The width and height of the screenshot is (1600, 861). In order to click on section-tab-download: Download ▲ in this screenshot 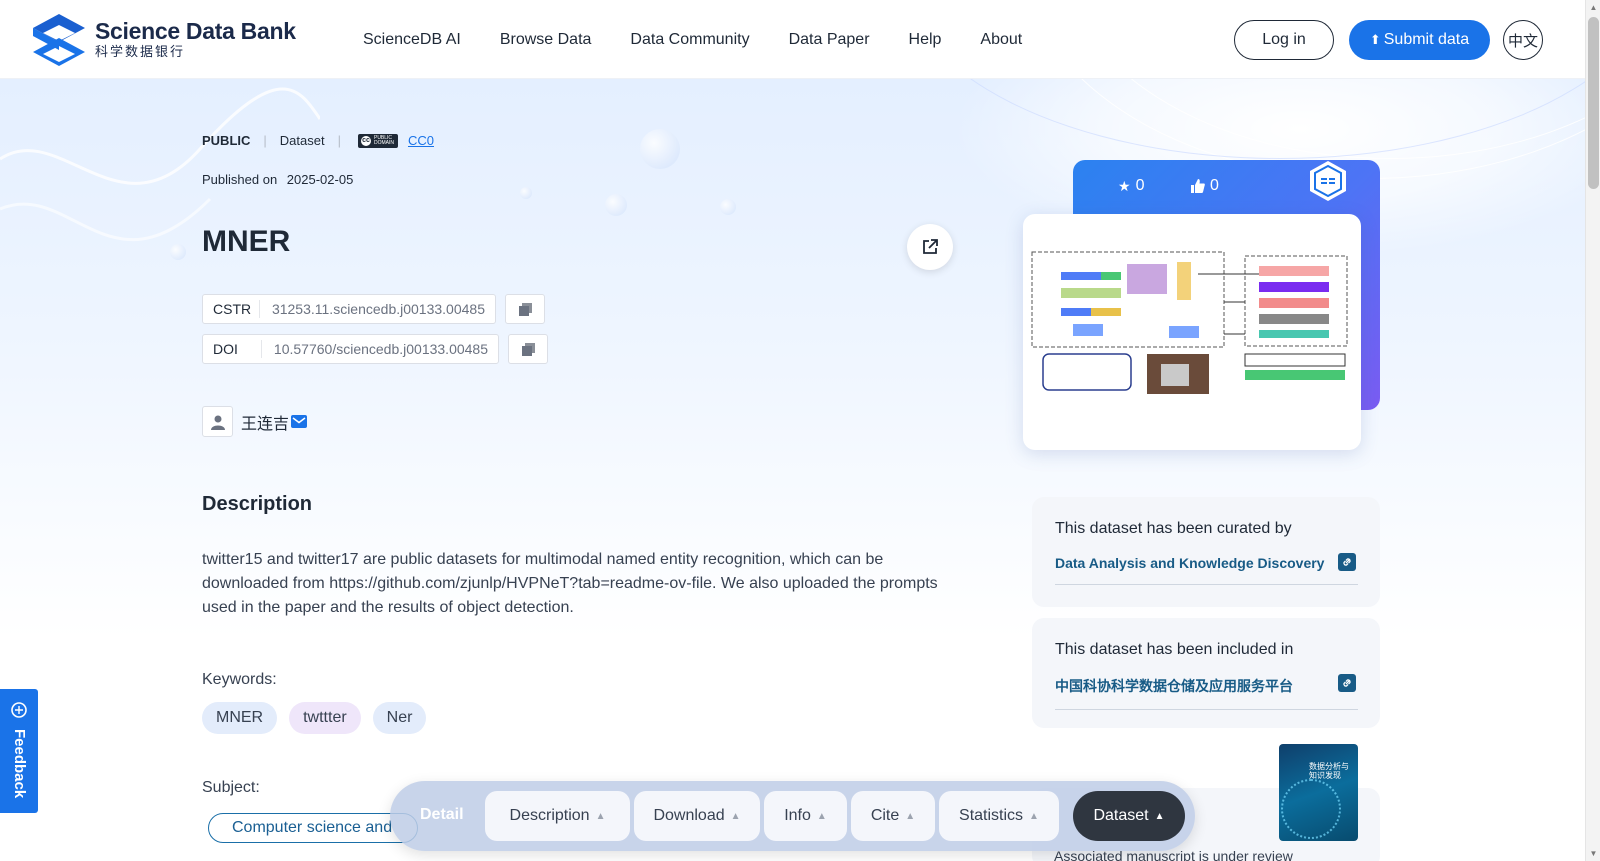, I will do `click(697, 816)`.